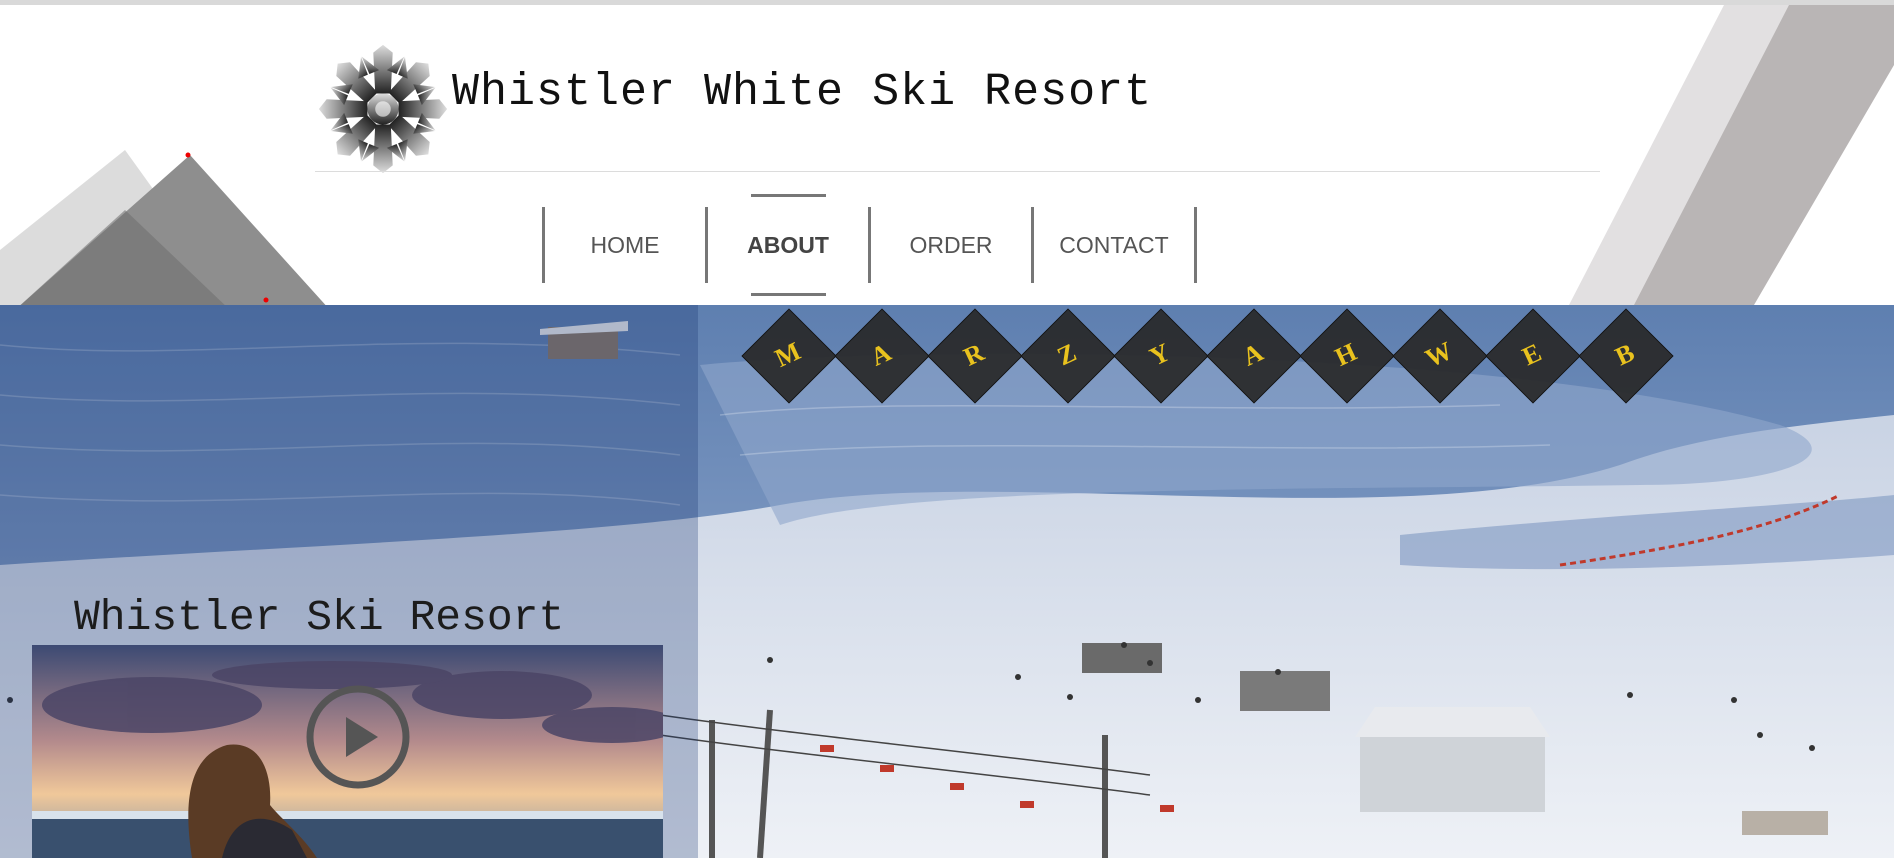 This screenshot has width=1894, height=858. I want to click on diamond-letter: Z, so click(1068, 356).